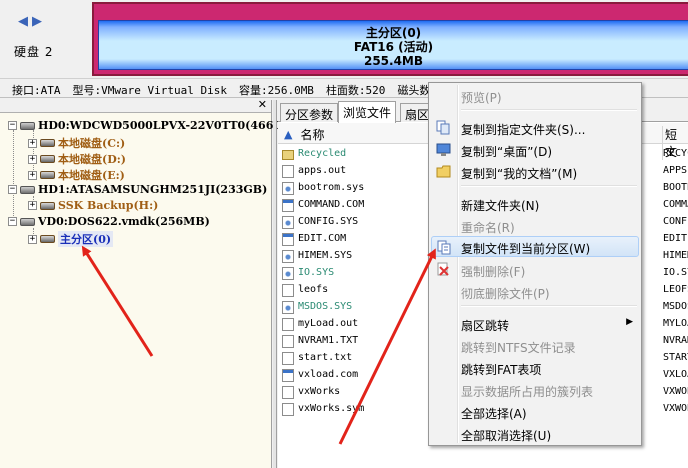  I want to click on file-short-name: VXLOA, so click(675, 374).